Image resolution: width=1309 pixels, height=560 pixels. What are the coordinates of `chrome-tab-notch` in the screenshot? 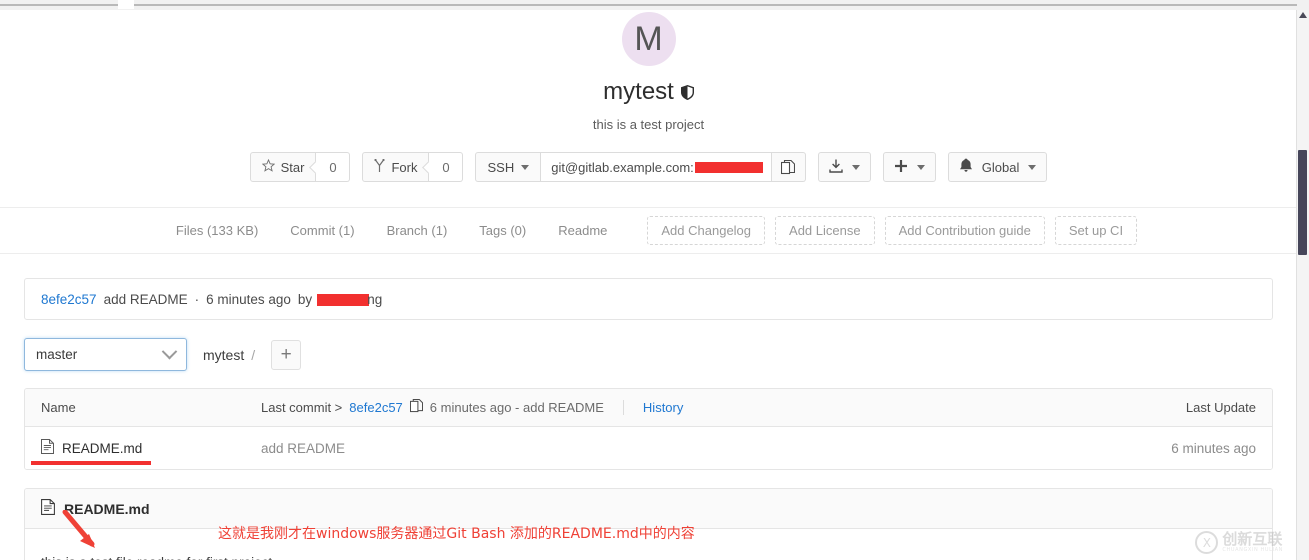 It's located at (126, 4).